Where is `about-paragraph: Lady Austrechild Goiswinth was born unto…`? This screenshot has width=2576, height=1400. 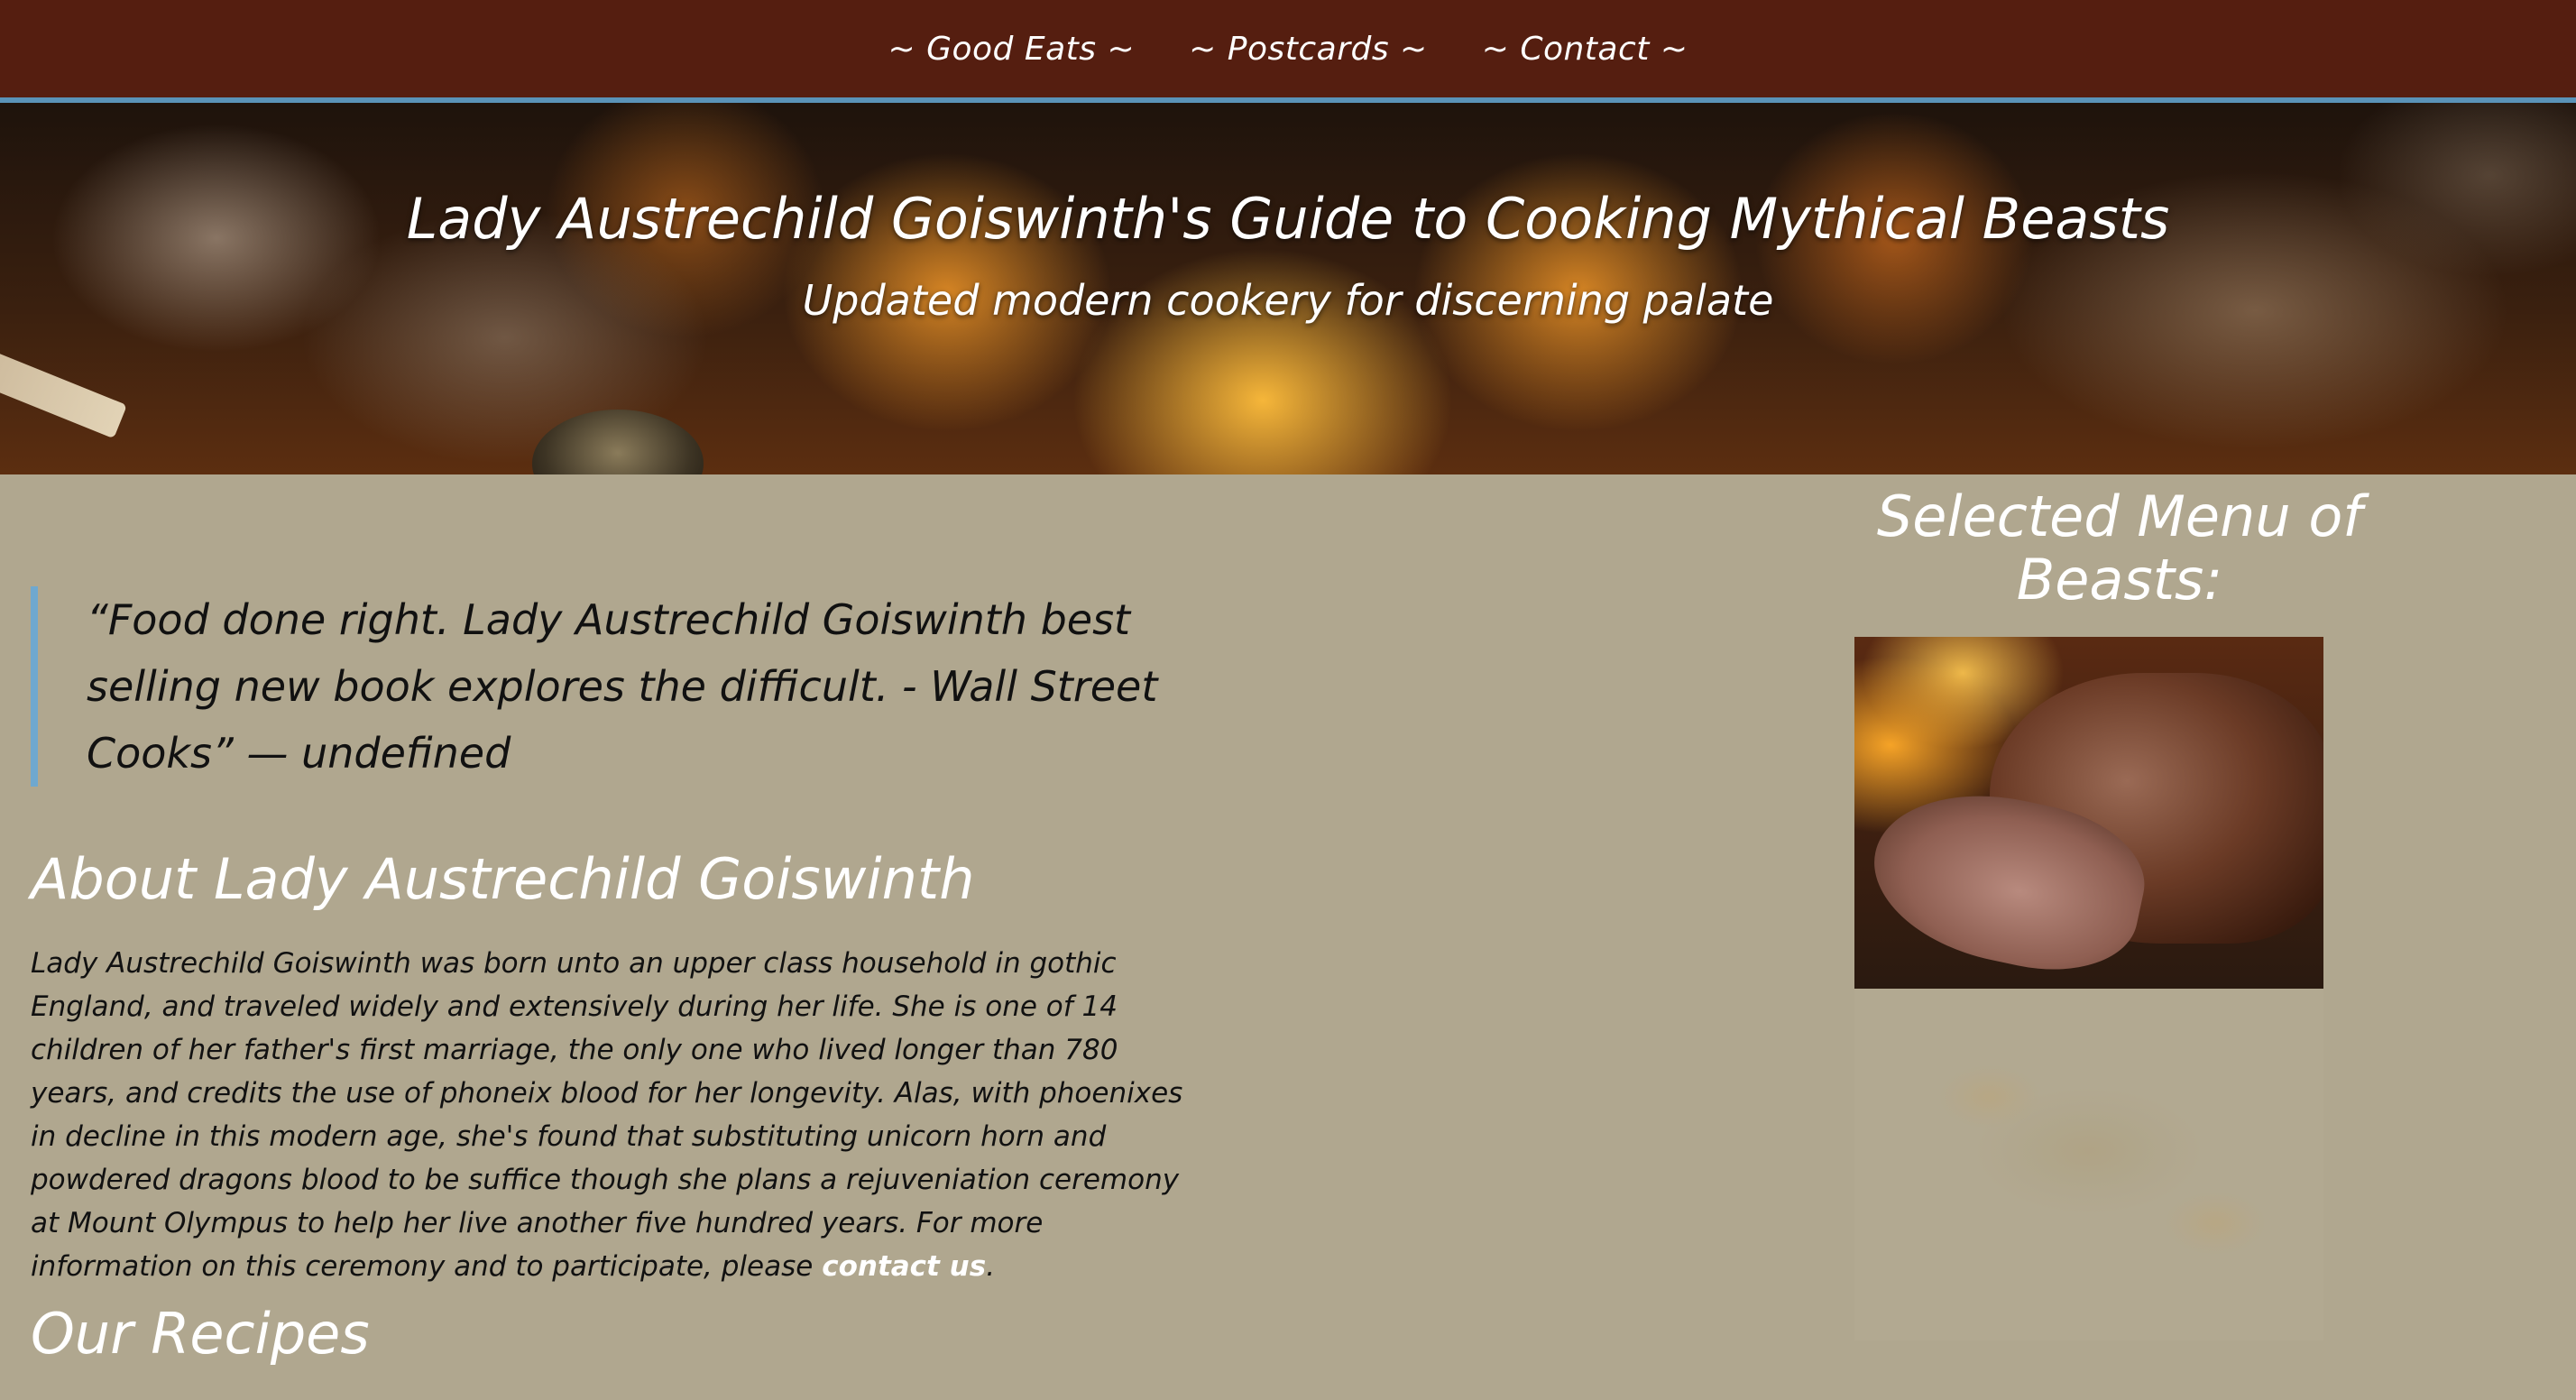 about-paragraph: Lady Austrechild Goiswinth was born unto… is located at coordinates (617, 1115).